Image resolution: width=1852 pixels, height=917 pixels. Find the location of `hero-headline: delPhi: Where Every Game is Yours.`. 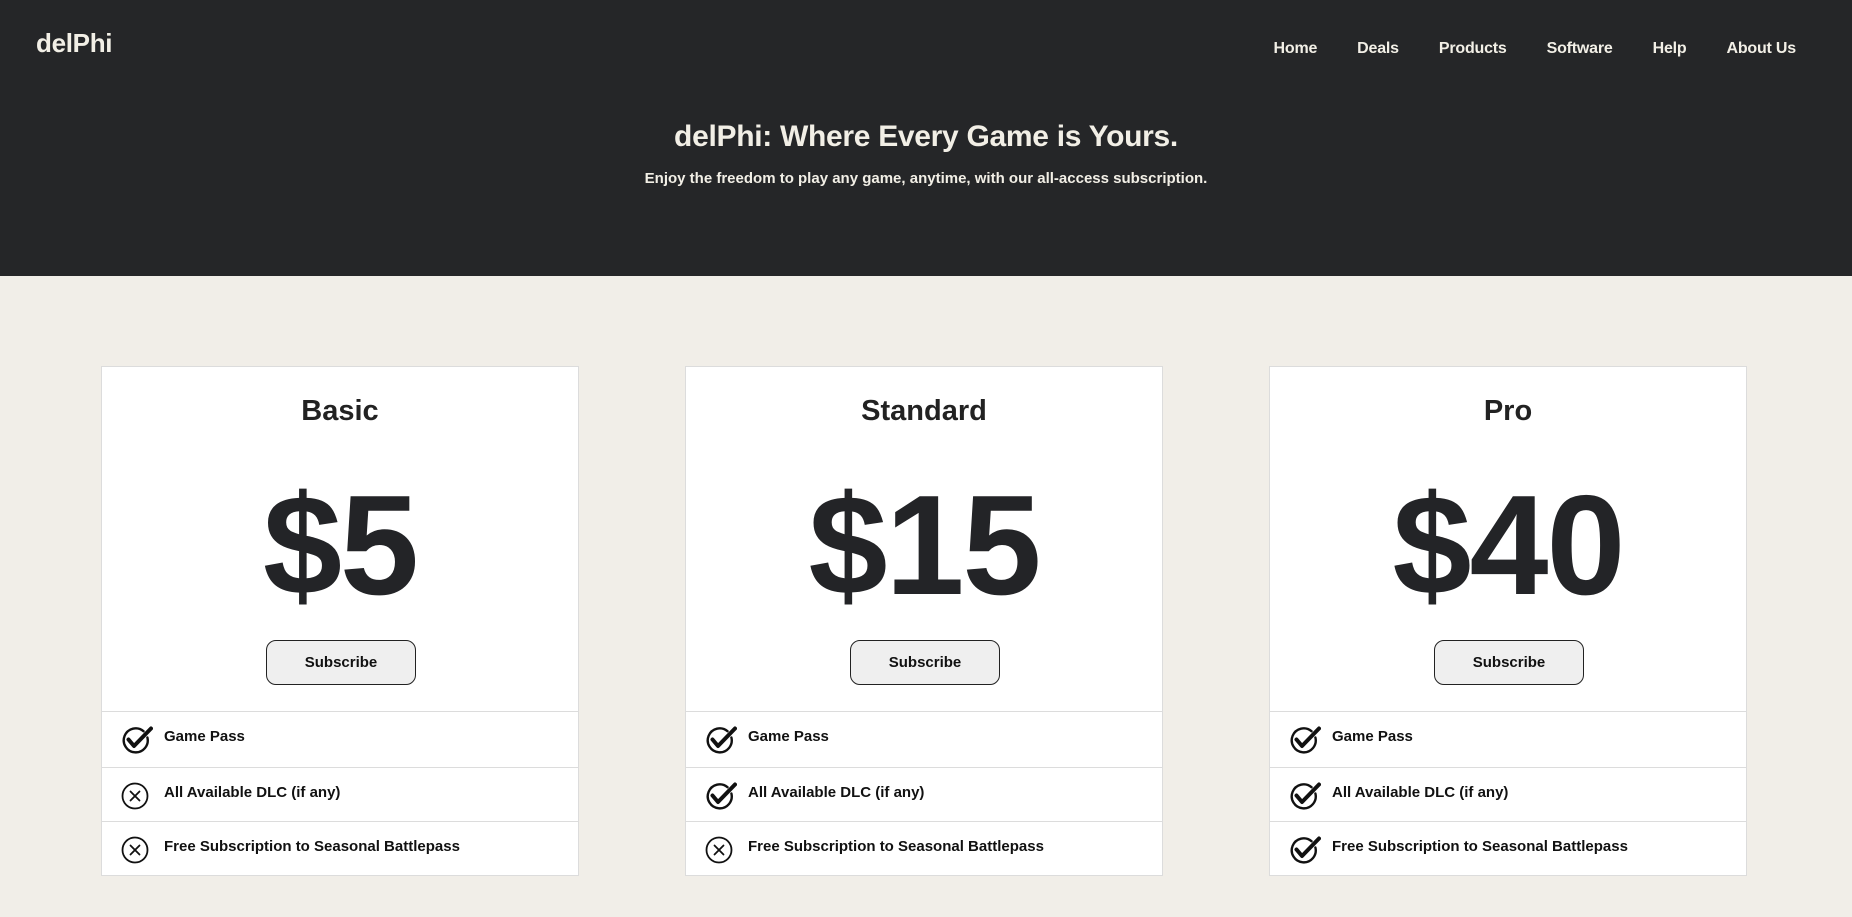

hero-headline: delPhi: Where Every Game is Yours. is located at coordinates (926, 136).